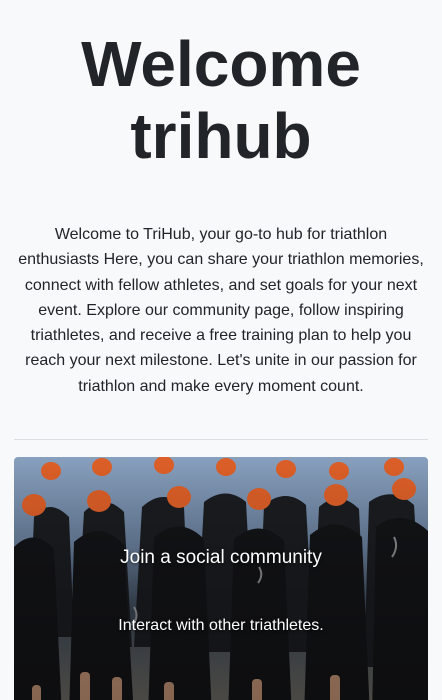  Describe the element at coordinates (221, 64) in the screenshot. I see `hero-title-line1: Welcome` at that location.